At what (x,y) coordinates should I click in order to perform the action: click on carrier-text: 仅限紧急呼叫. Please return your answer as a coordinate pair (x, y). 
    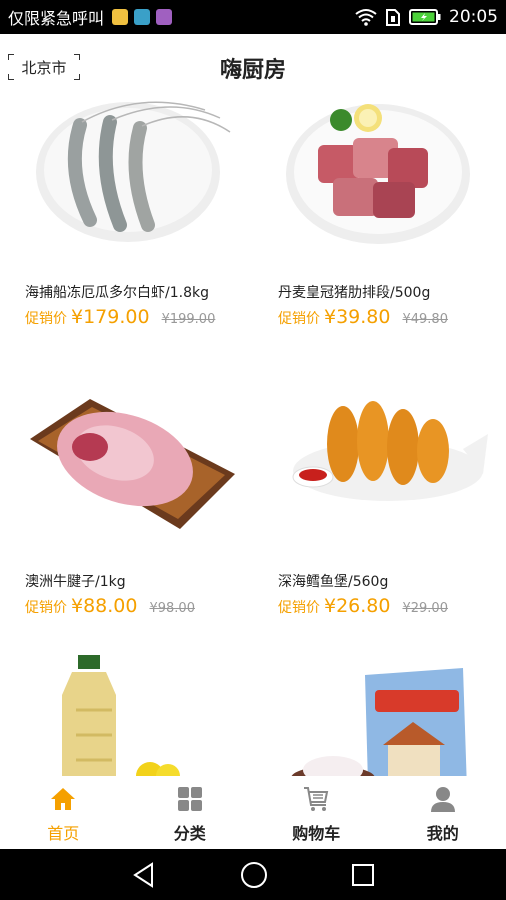
    Looking at the image, I should click on (56, 18).